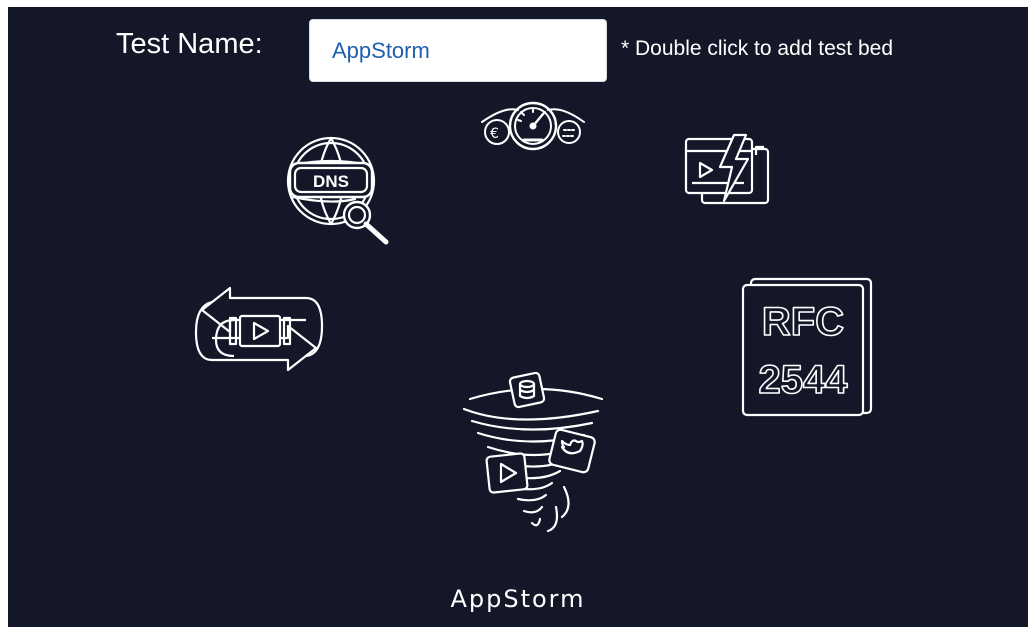 This screenshot has width=1031, height=634. What do you see at coordinates (331, 181) in the screenshot?
I see `dns-icon-text: DNS` at bounding box center [331, 181].